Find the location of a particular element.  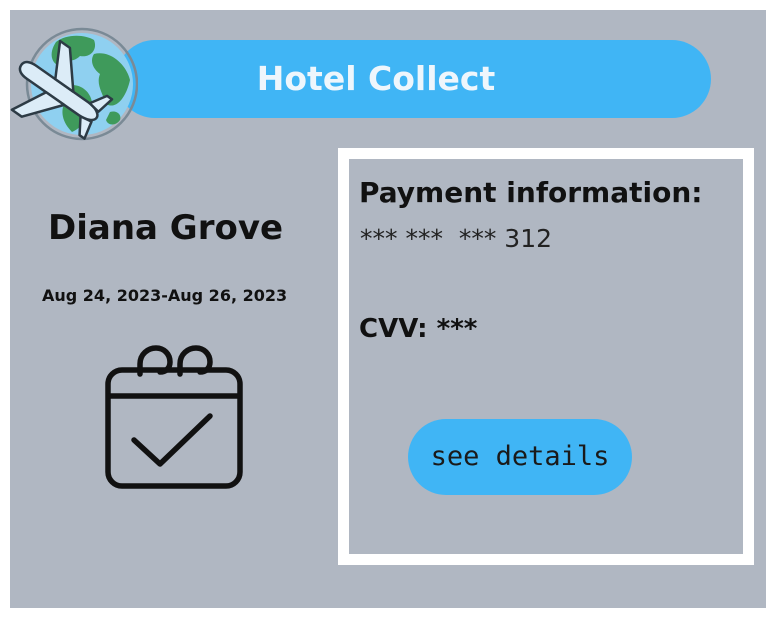

stay-dates: Aug 24, 2023-Aug 26, 2023 is located at coordinates (165, 295).